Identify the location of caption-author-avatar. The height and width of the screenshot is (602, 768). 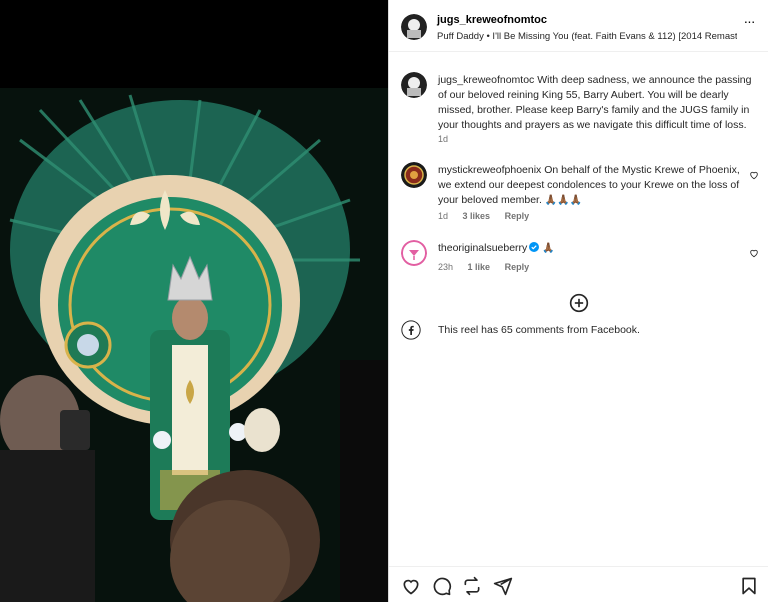
(414, 85).